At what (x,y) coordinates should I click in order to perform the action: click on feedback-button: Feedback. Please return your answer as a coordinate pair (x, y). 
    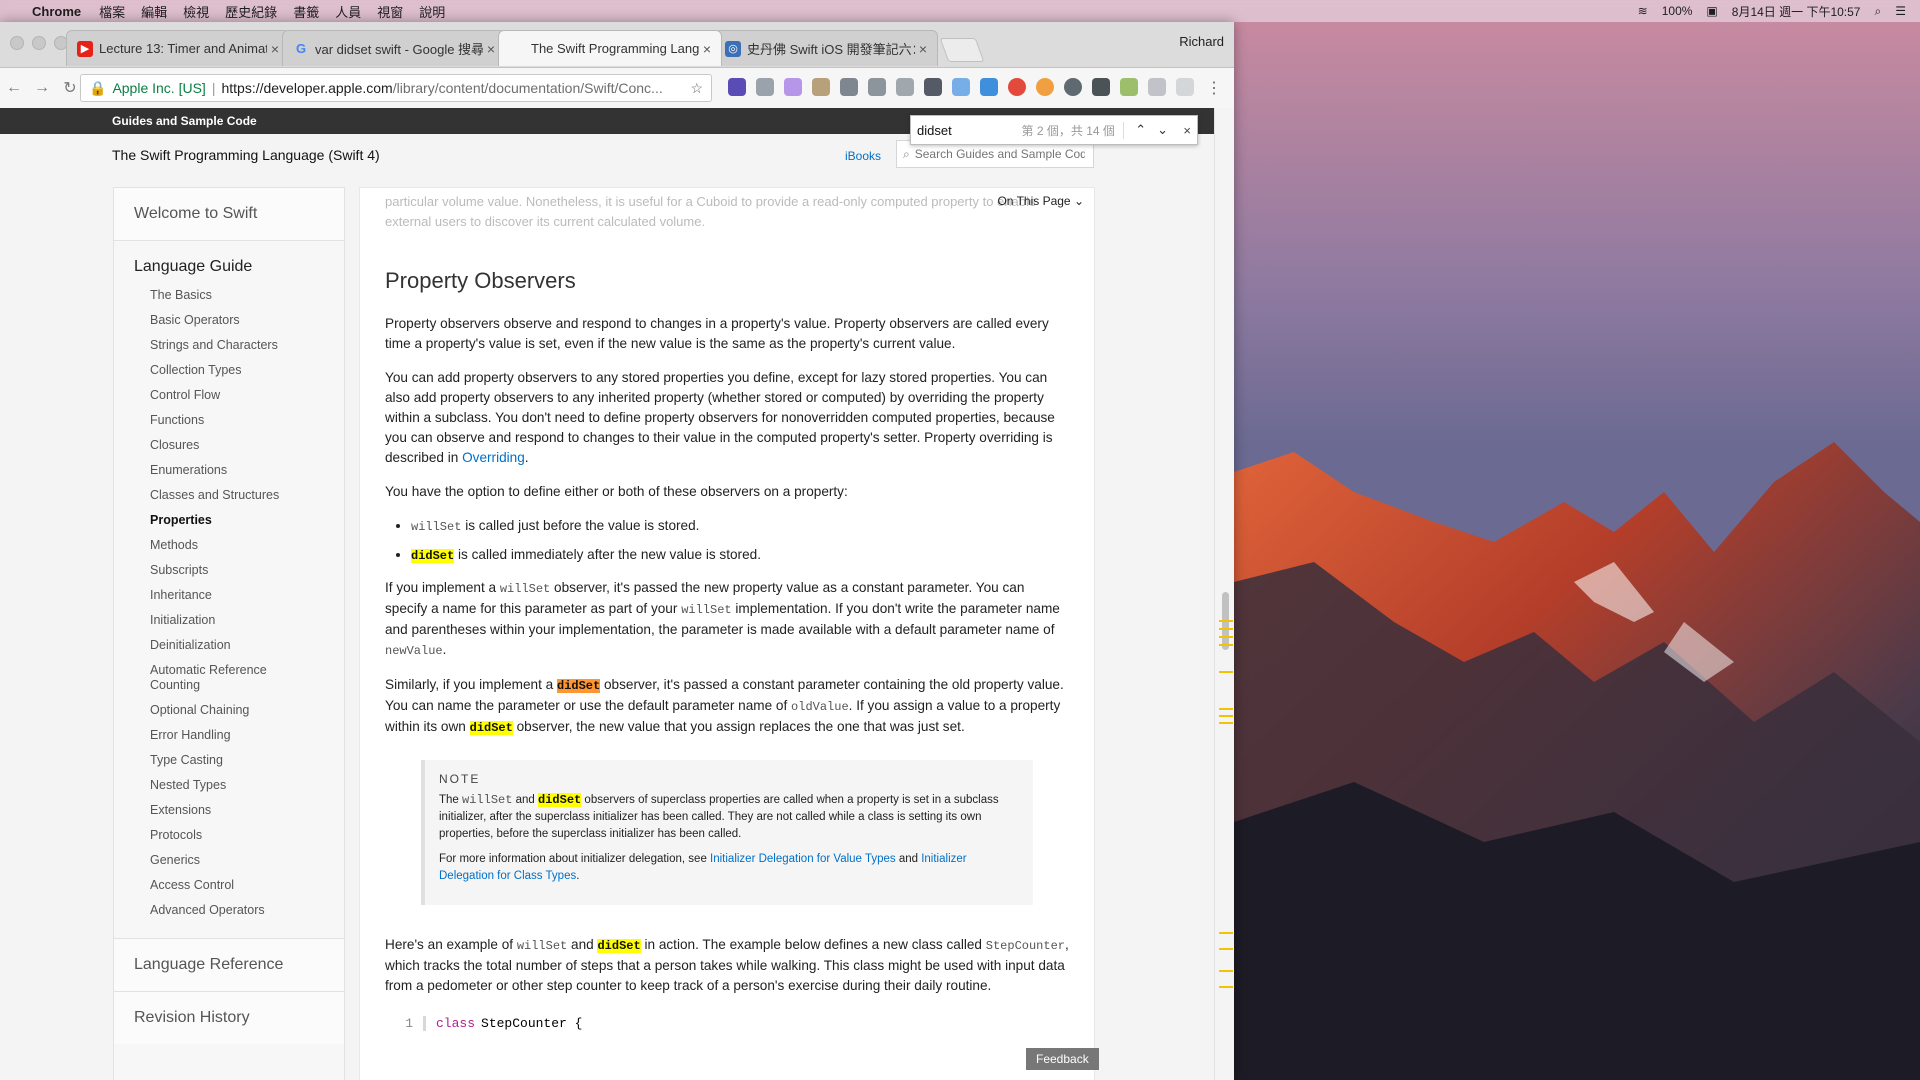
    Looking at the image, I should click on (1062, 1059).